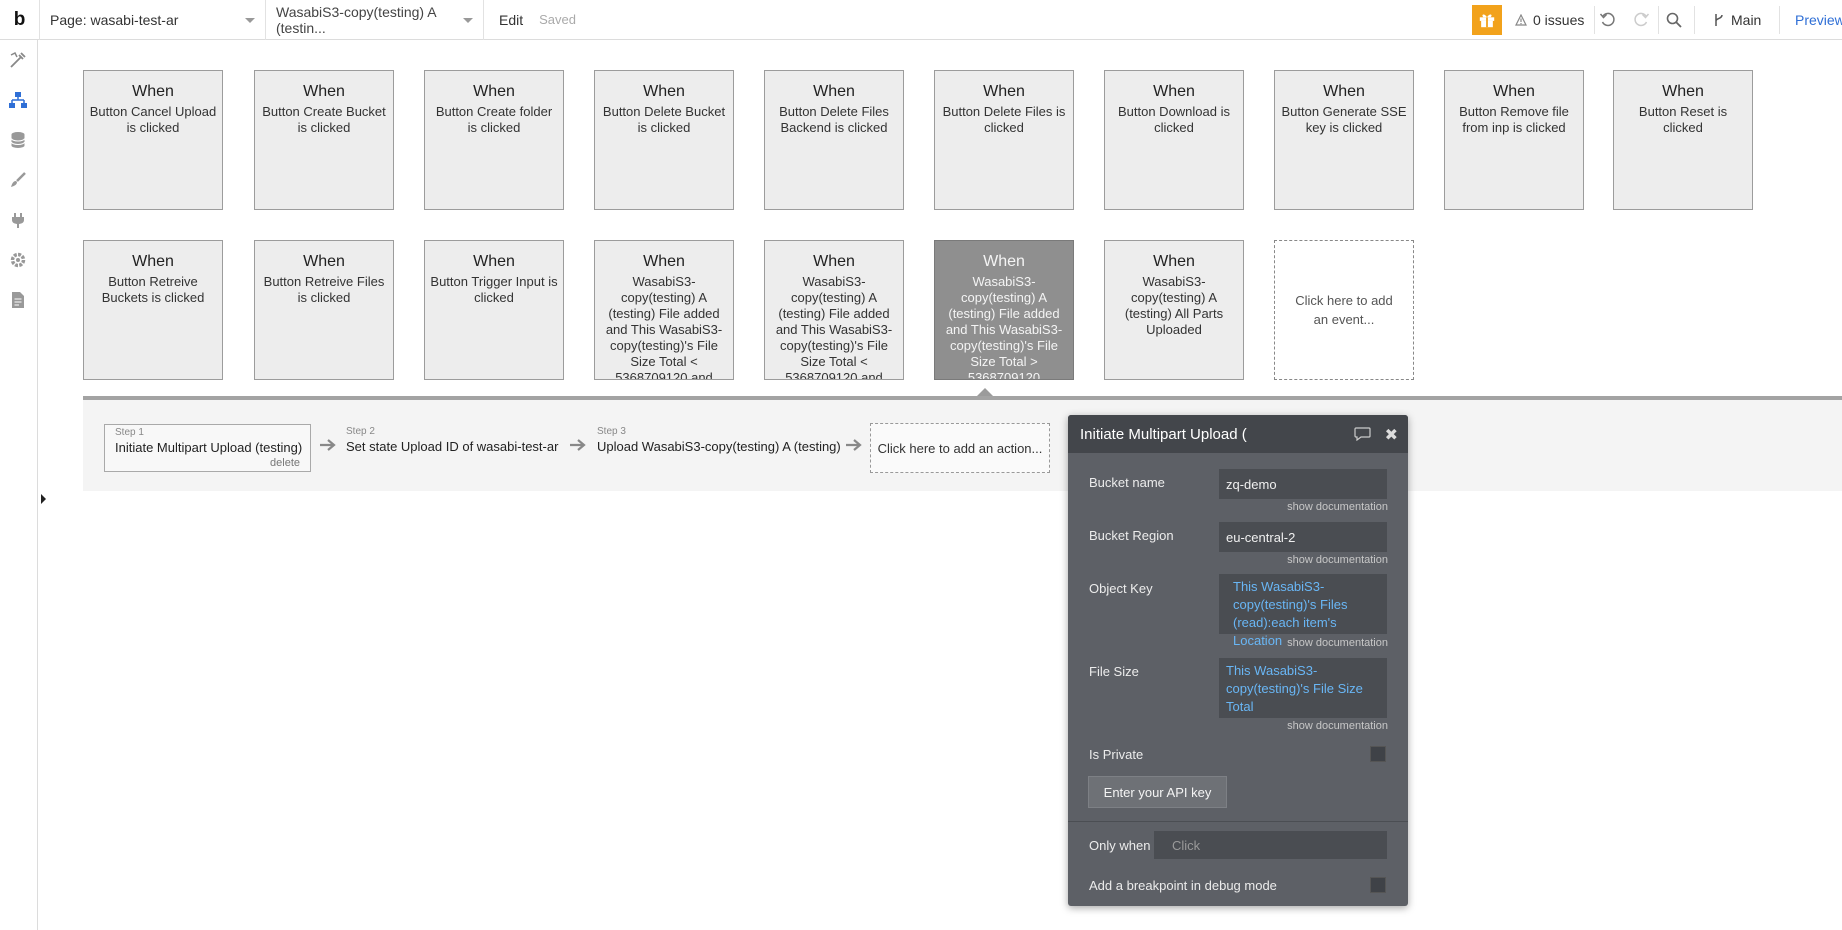  I want to click on gear-icon, so click(18, 260).